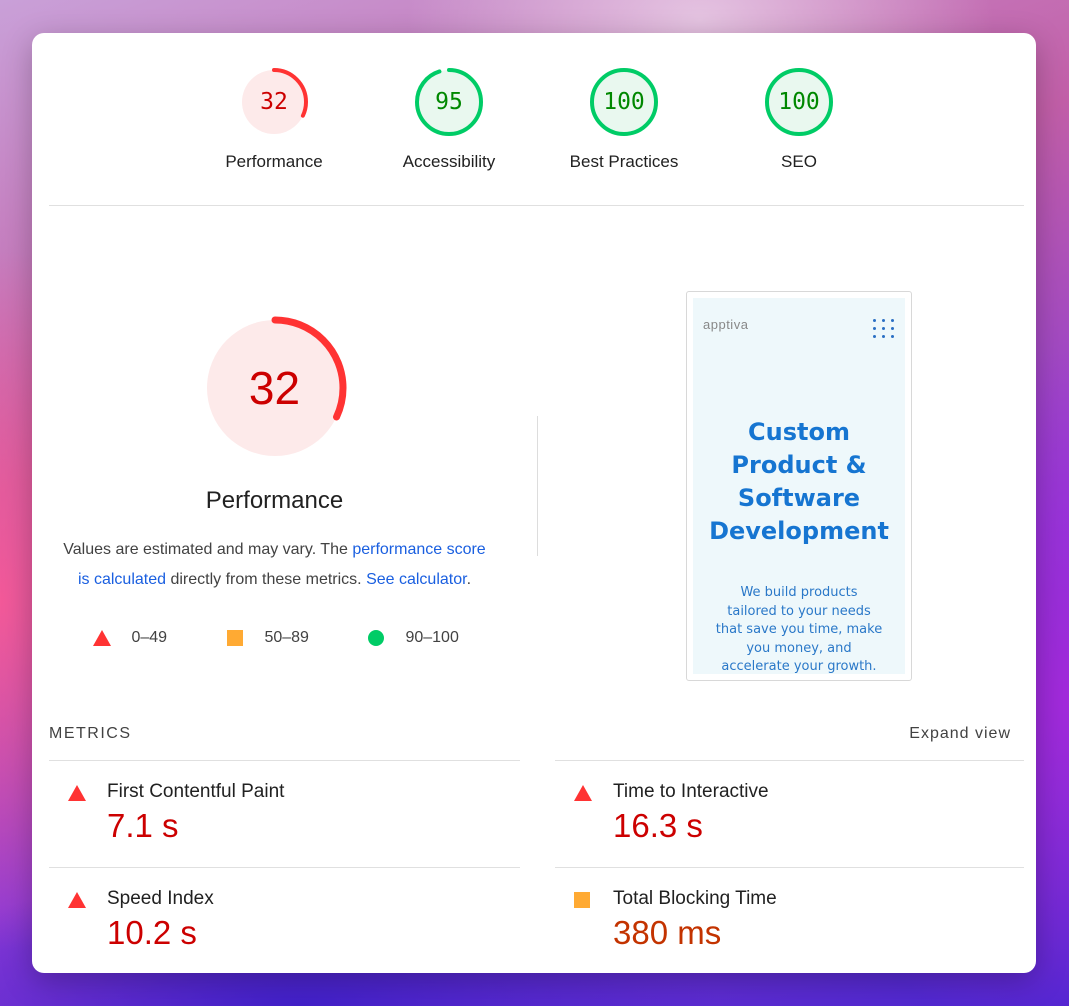 The width and height of the screenshot is (1069, 1006). What do you see at coordinates (667, 932) in the screenshot?
I see `metric-value: 380 ms` at bounding box center [667, 932].